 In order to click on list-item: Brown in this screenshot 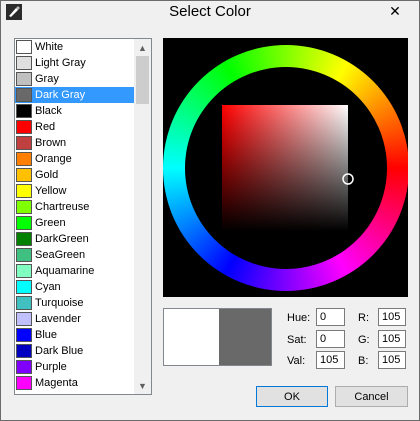, I will do `click(74, 143)`.